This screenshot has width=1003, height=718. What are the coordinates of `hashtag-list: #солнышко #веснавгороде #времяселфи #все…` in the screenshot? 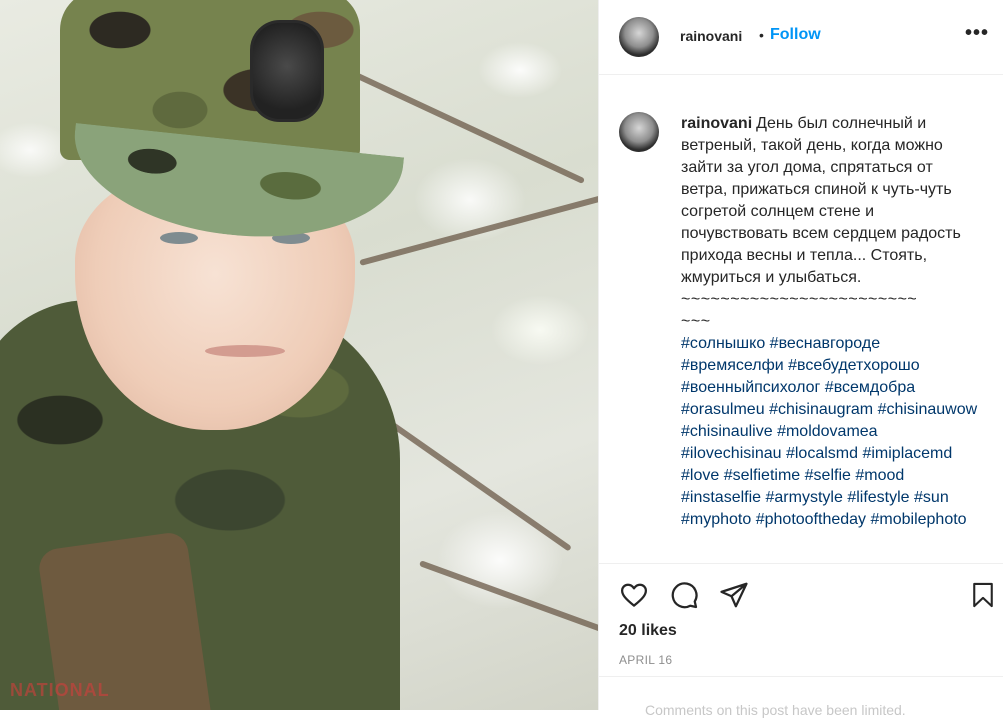 It's located at (831, 431).